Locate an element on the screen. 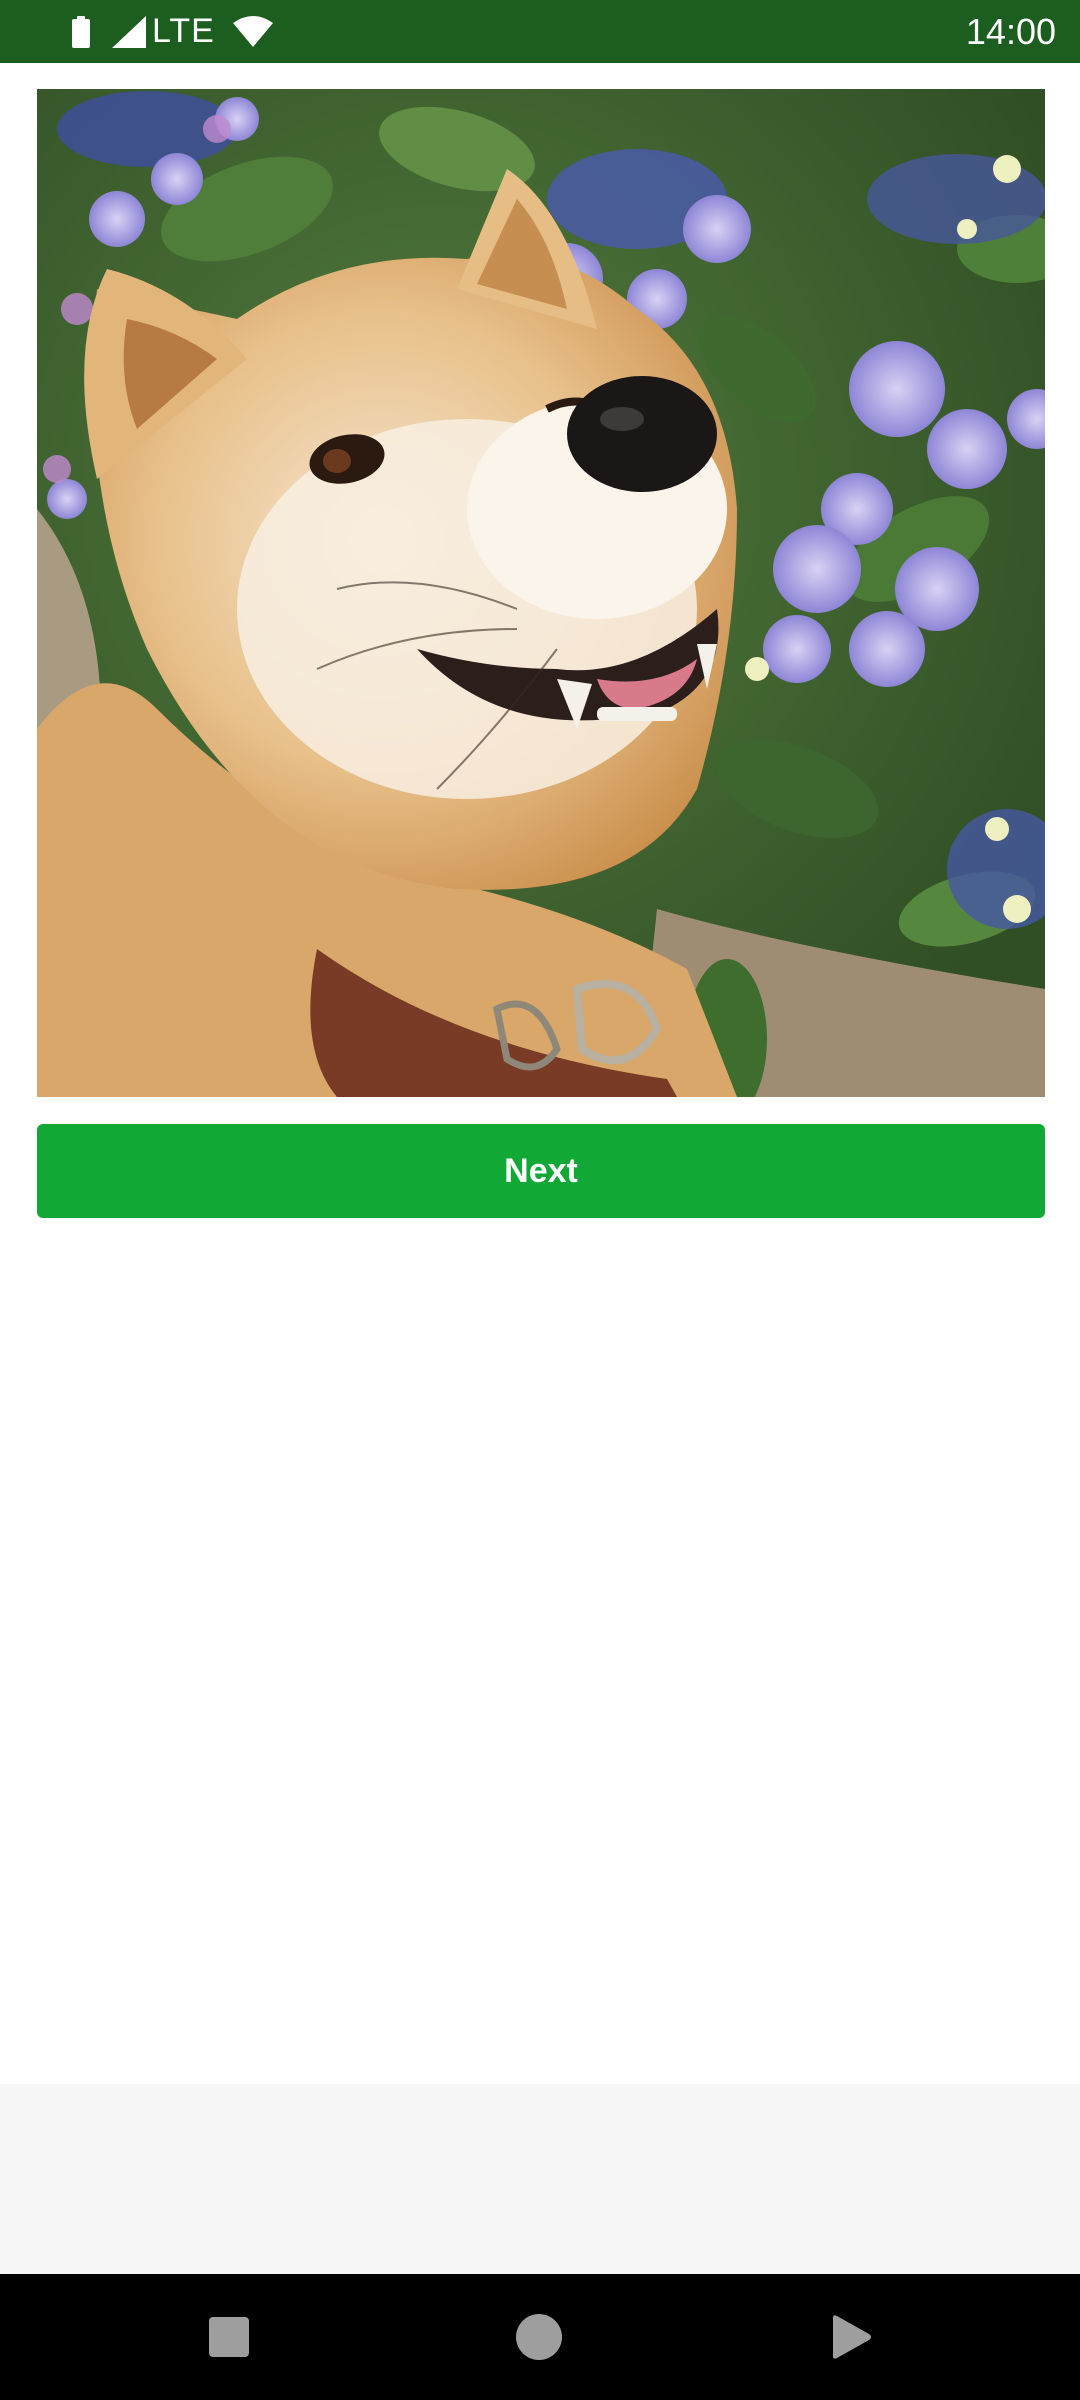 This screenshot has height=2400, width=1080. battery-icon is located at coordinates (81, 31).